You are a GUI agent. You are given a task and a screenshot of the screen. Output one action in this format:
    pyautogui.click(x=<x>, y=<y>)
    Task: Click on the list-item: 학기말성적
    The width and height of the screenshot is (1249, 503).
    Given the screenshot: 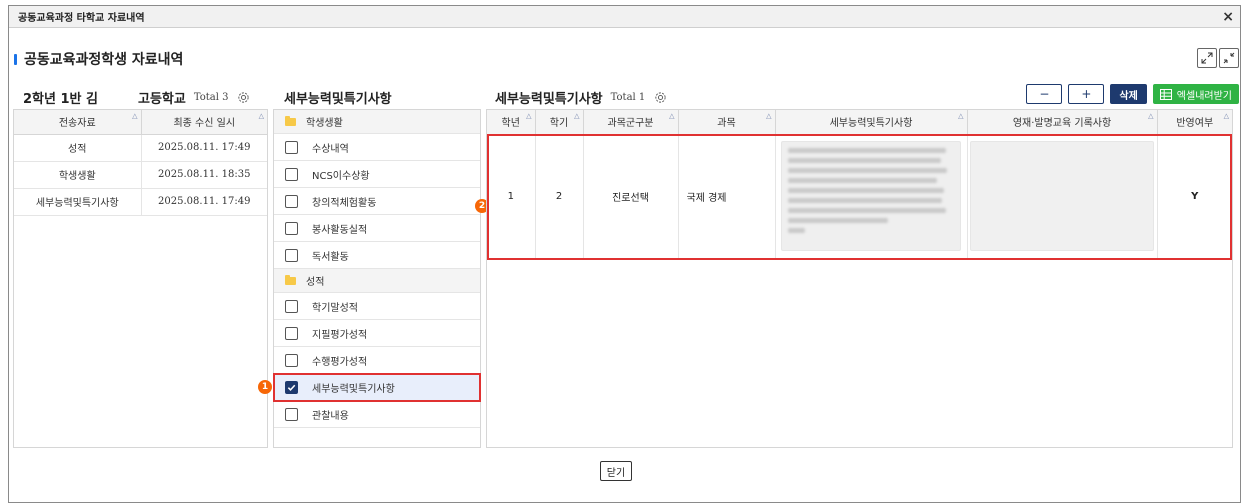 What is the action you would take?
    pyautogui.click(x=377, y=306)
    